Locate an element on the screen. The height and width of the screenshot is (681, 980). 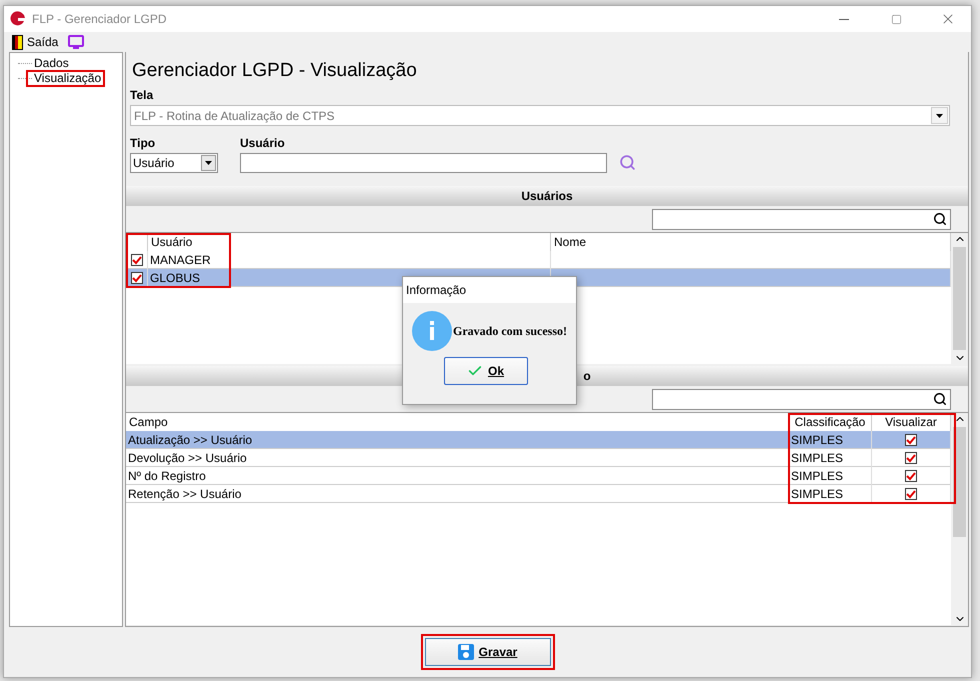
page-heading: Gerenciador LGPD - Visualização is located at coordinates (275, 71).